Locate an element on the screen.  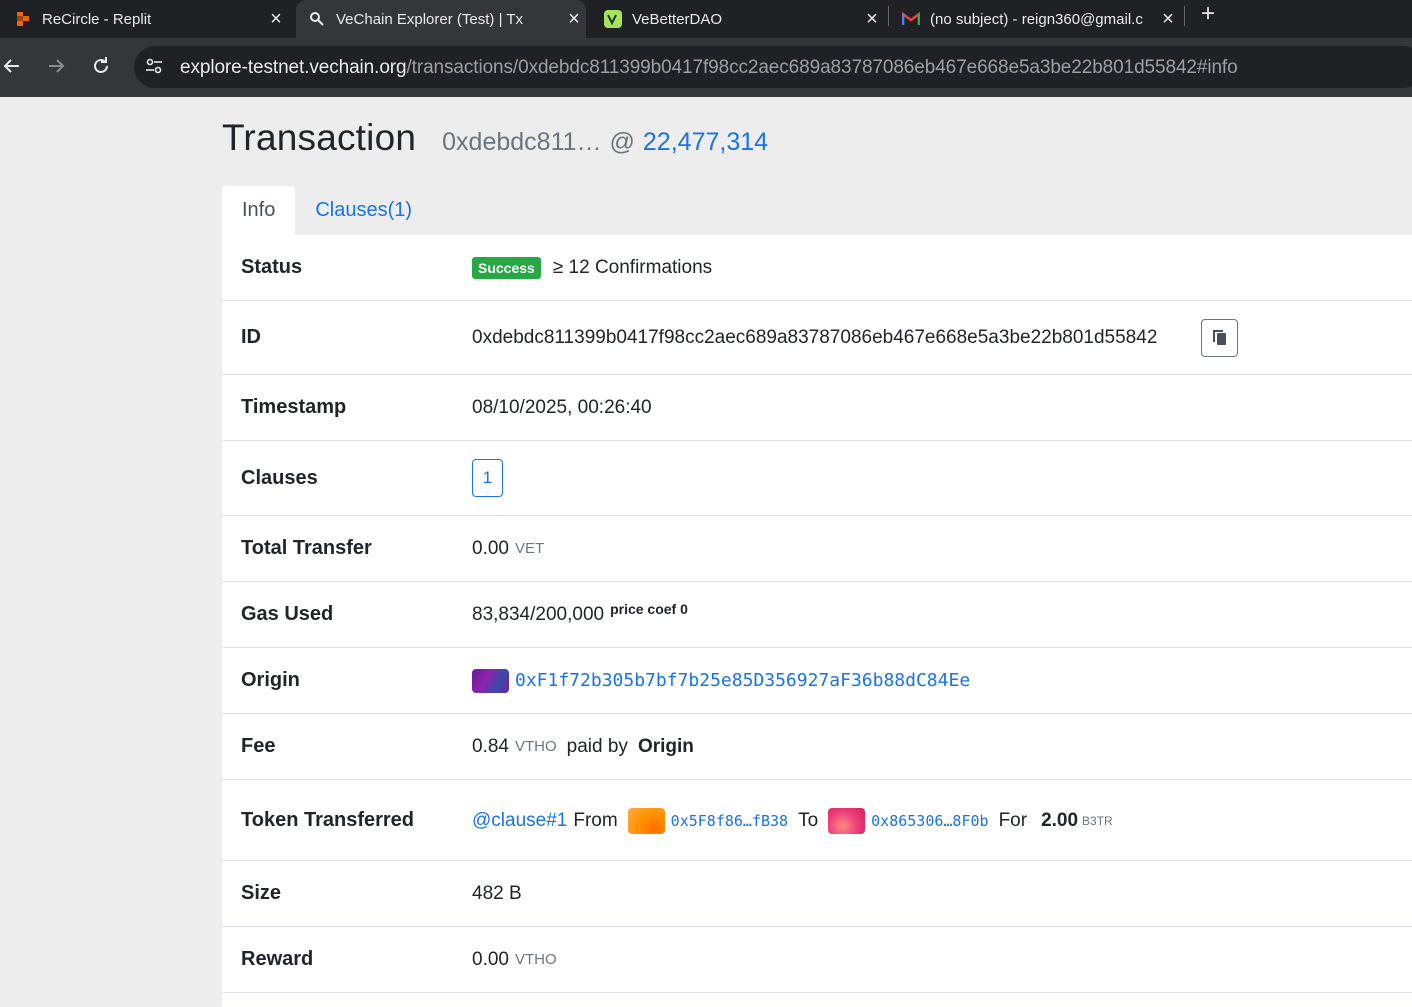
new-tab-button: + is located at coordinates (1208, 15).